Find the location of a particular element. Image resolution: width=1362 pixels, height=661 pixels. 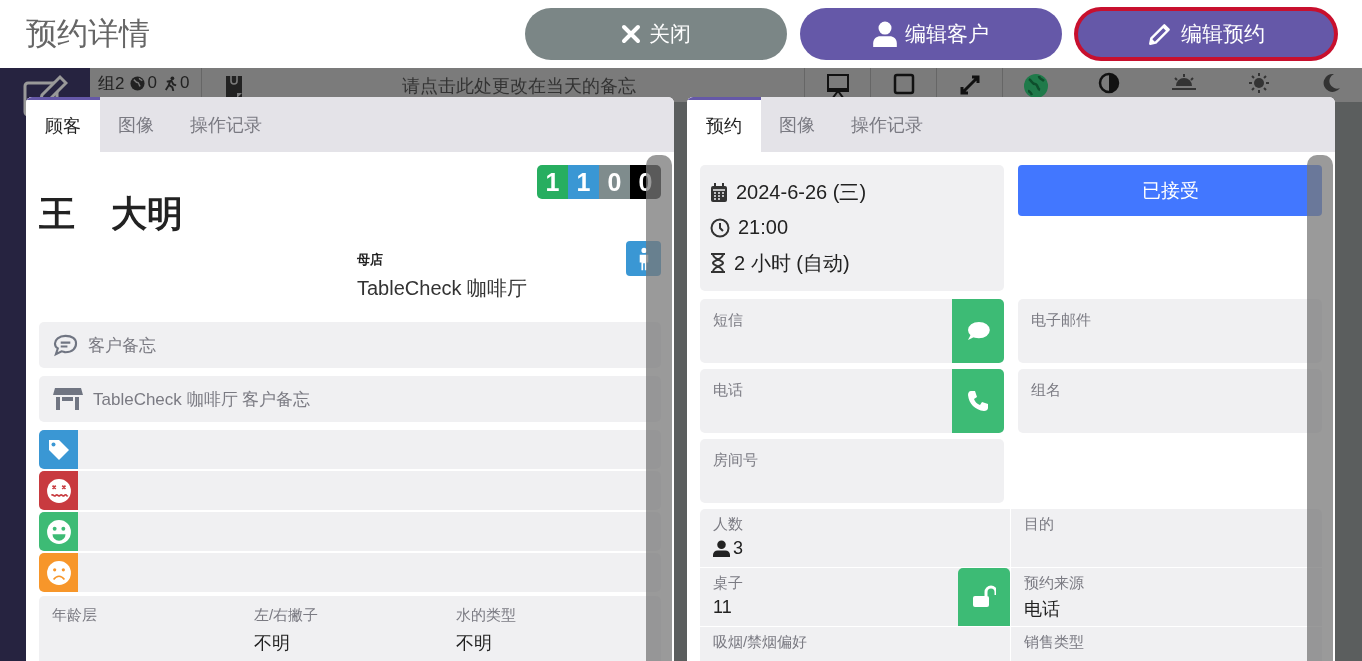

sunrise-icon is located at coordinates (1184, 82).